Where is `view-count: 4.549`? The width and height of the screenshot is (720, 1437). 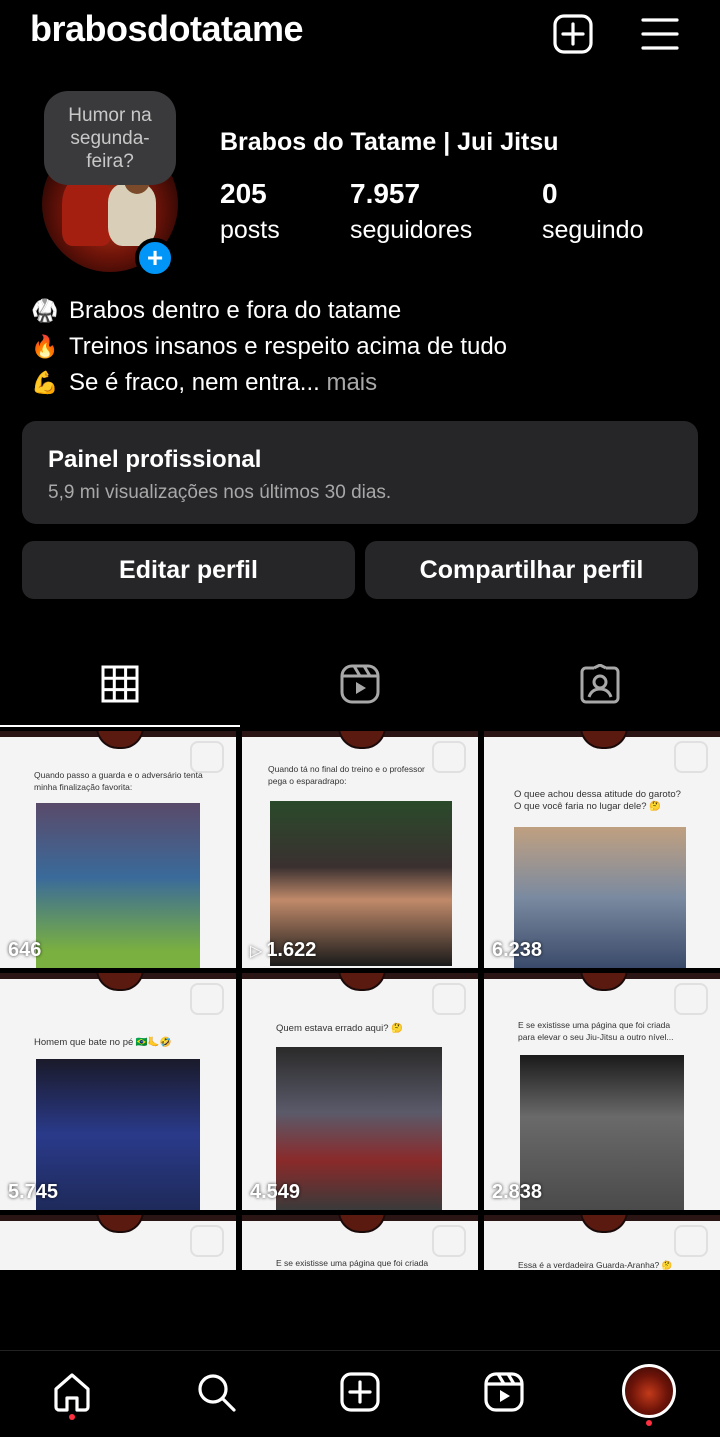 view-count: 4.549 is located at coordinates (275, 1192).